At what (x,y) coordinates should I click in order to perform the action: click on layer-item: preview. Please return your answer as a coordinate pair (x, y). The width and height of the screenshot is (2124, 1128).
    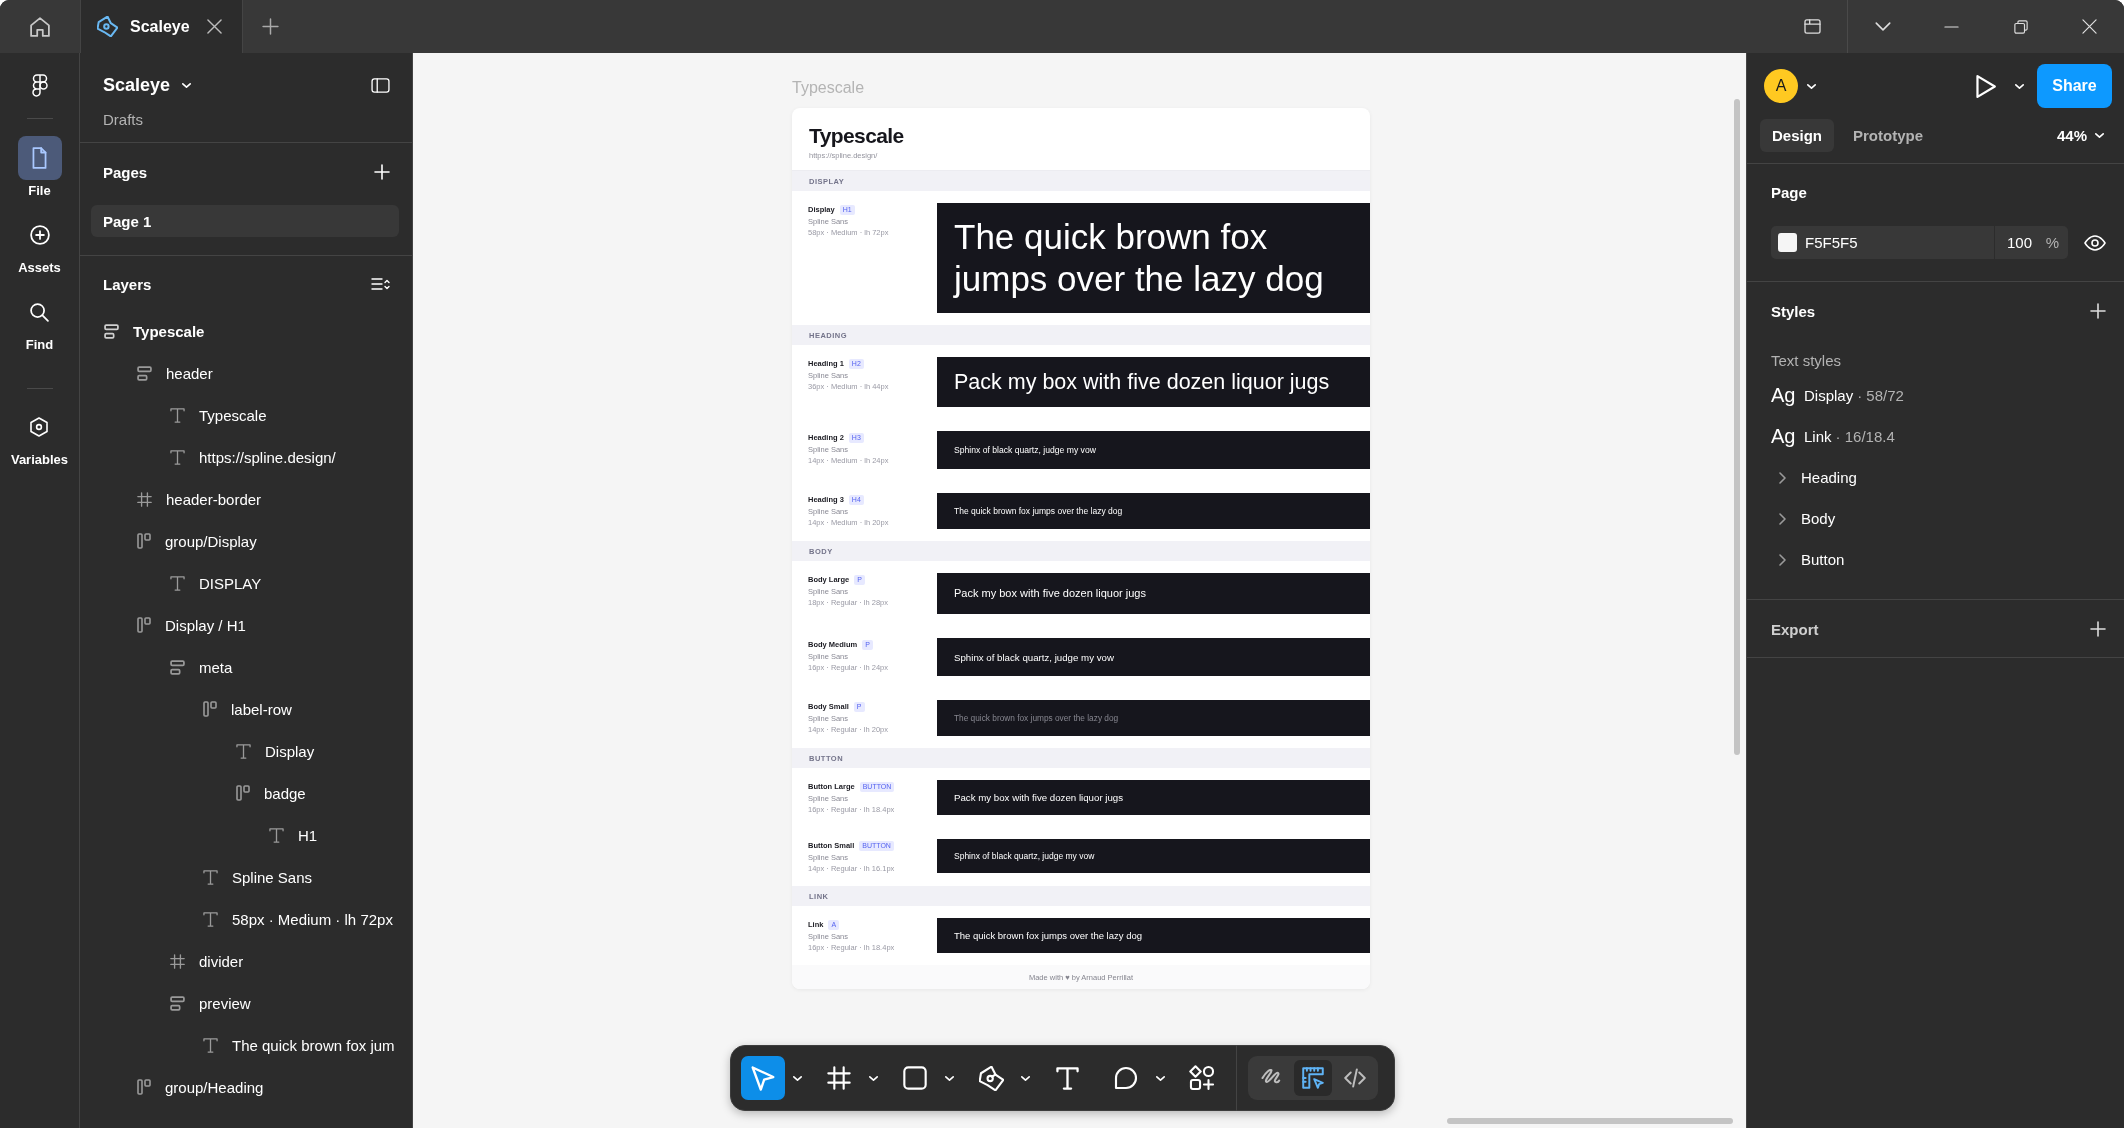
    Looking at the image, I should click on (246, 1003).